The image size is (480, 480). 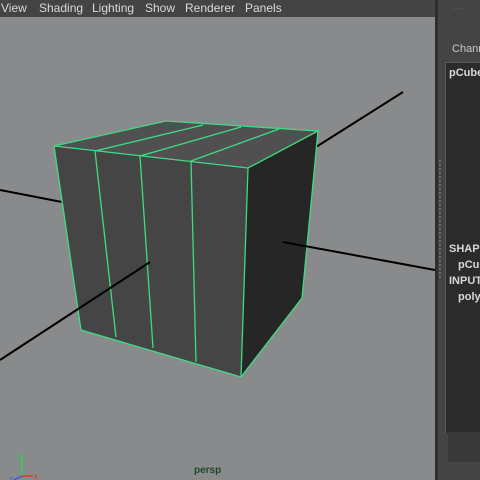 What do you see at coordinates (31, 196) in the screenshot?
I see `pivot-line-left` at bounding box center [31, 196].